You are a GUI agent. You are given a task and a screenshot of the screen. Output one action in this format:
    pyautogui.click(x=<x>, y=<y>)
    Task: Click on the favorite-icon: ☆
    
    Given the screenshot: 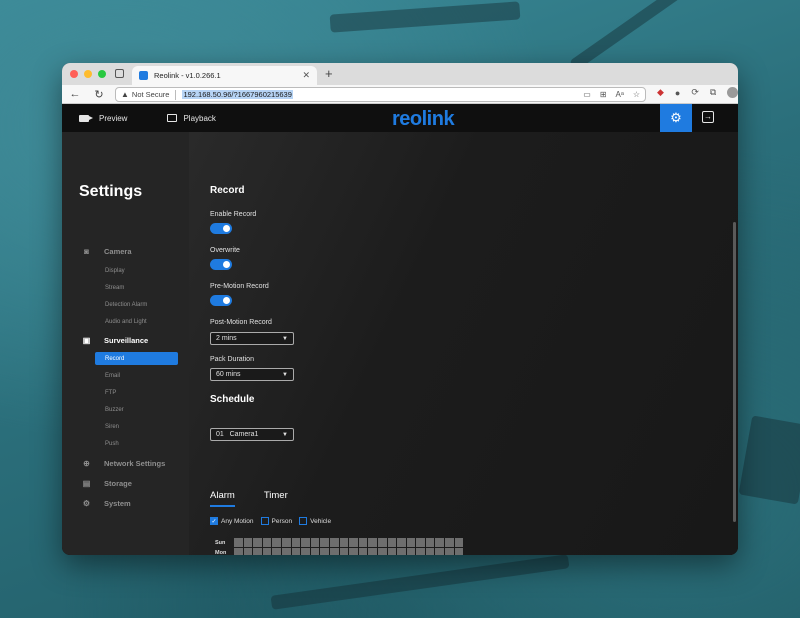 What is the action you would take?
    pyautogui.click(x=636, y=94)
    